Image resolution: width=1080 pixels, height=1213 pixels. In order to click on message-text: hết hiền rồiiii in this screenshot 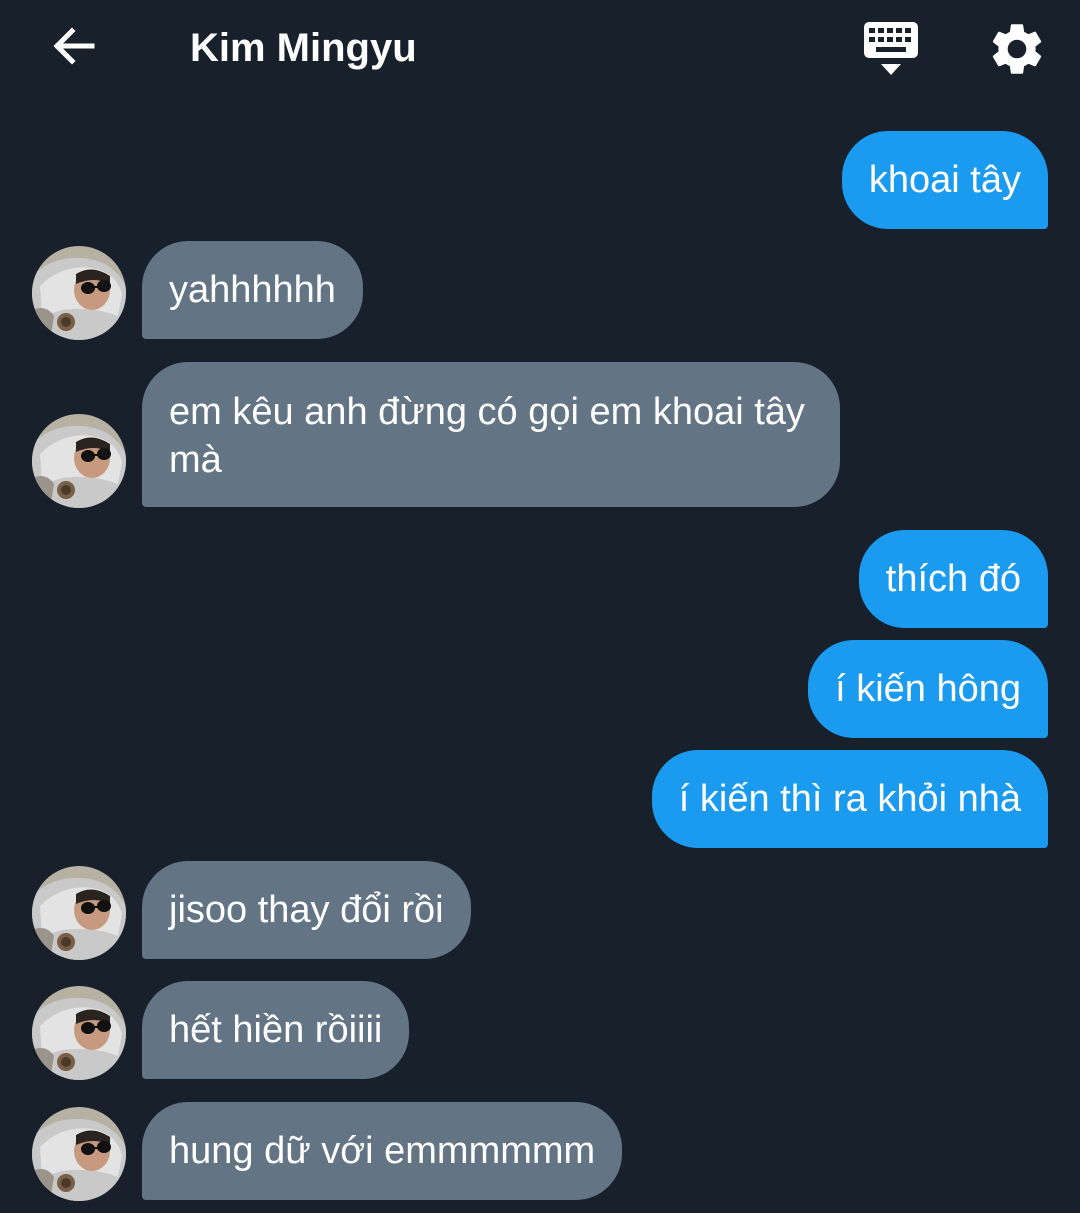, I will do `click(276, 1030)`.